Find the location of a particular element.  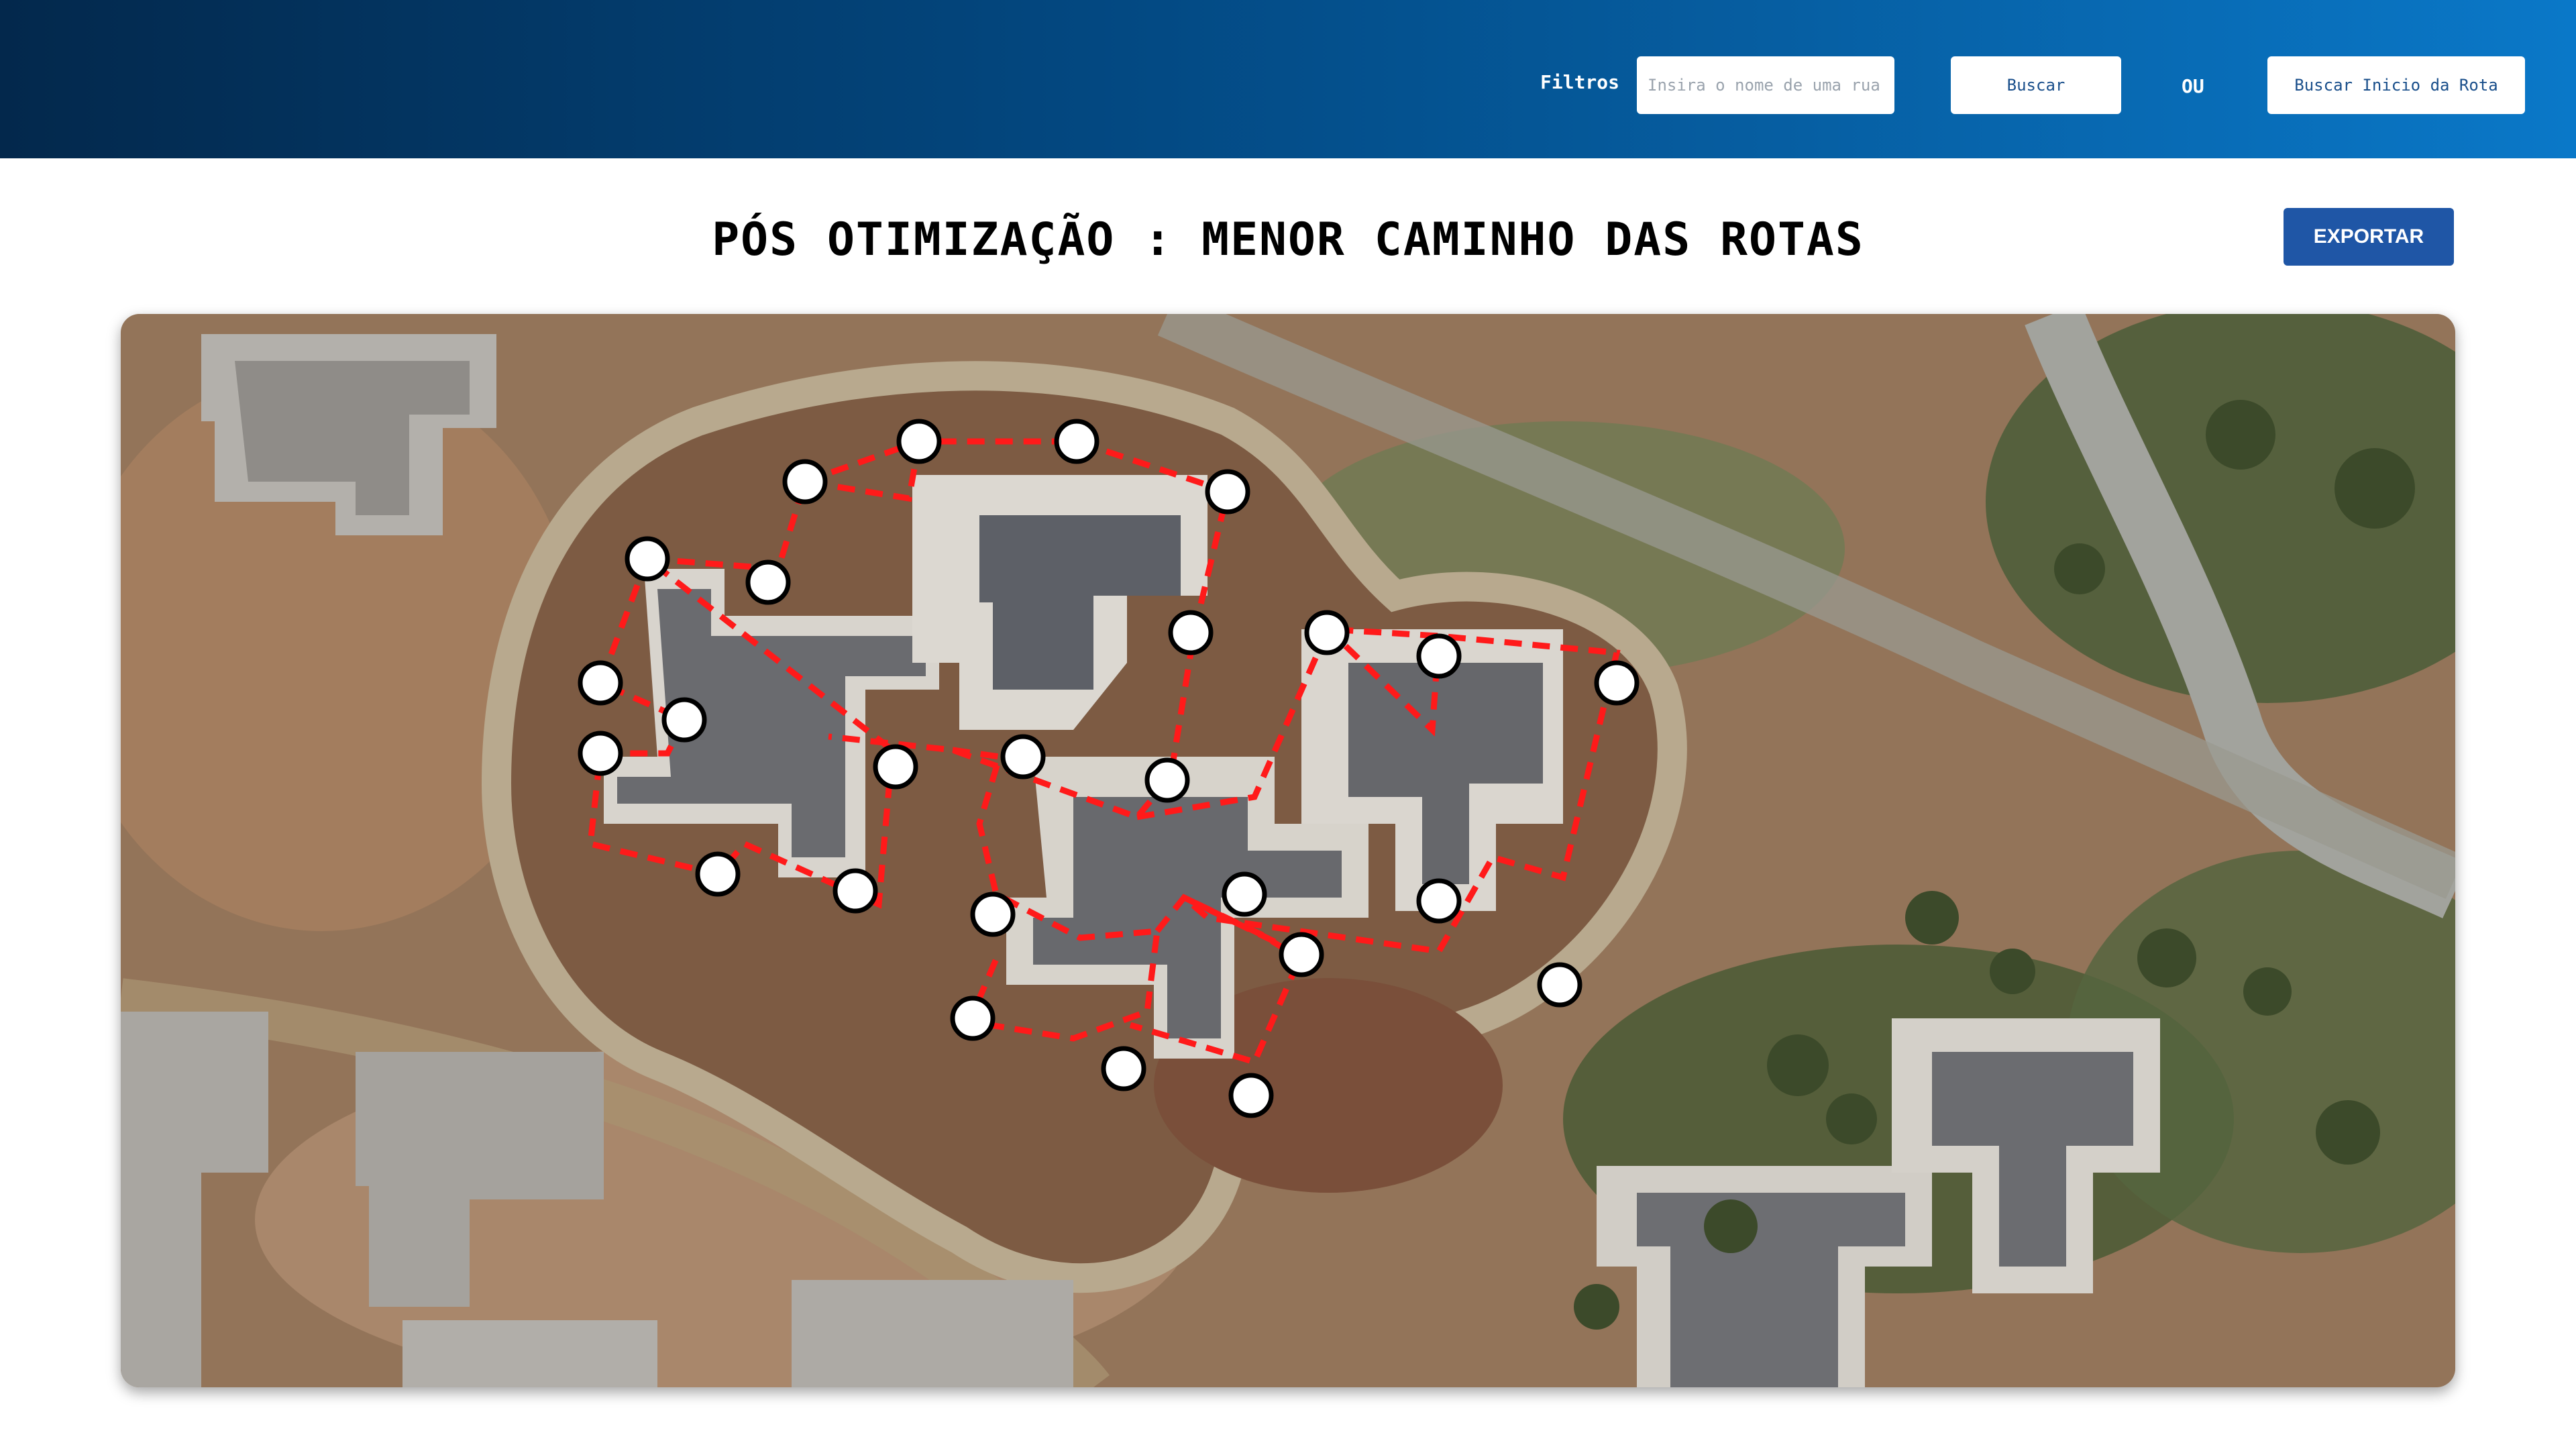

or-separator: OU is located at coordinates (2193, 86).